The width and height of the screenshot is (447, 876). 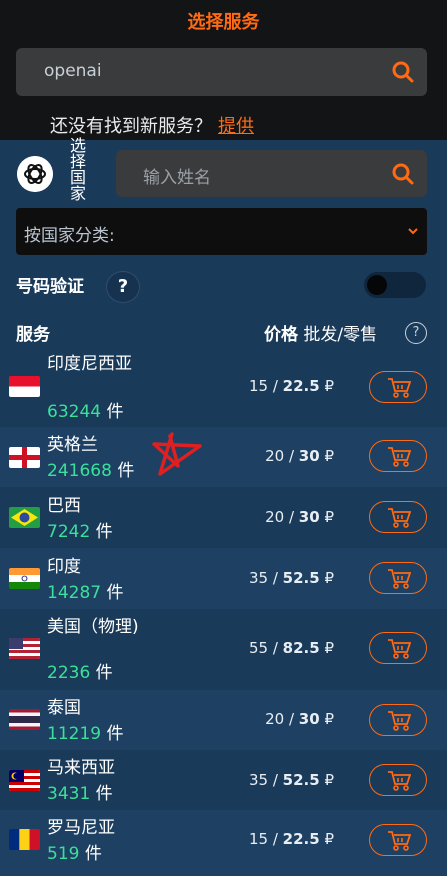 I want to click on price: 55 / 82.5 ₽, so click(x=291, y=648).